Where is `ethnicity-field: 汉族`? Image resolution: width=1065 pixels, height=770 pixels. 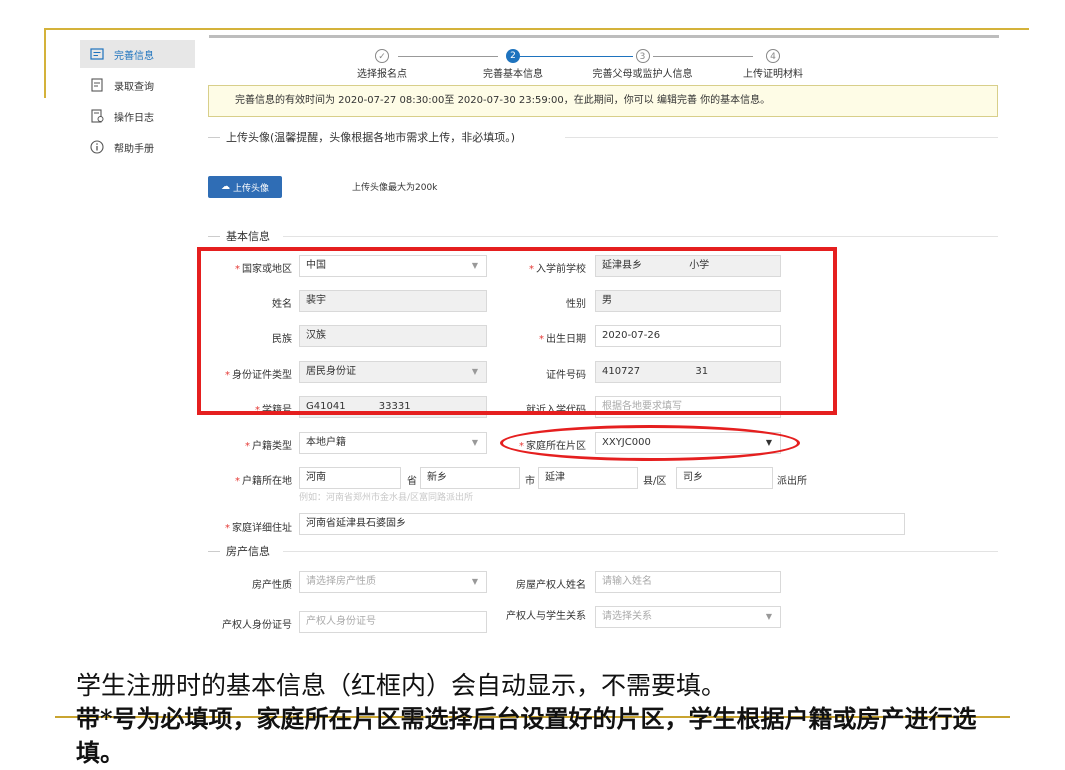 ethnicity-field: 汉族 is located at coordinates (393, 336).